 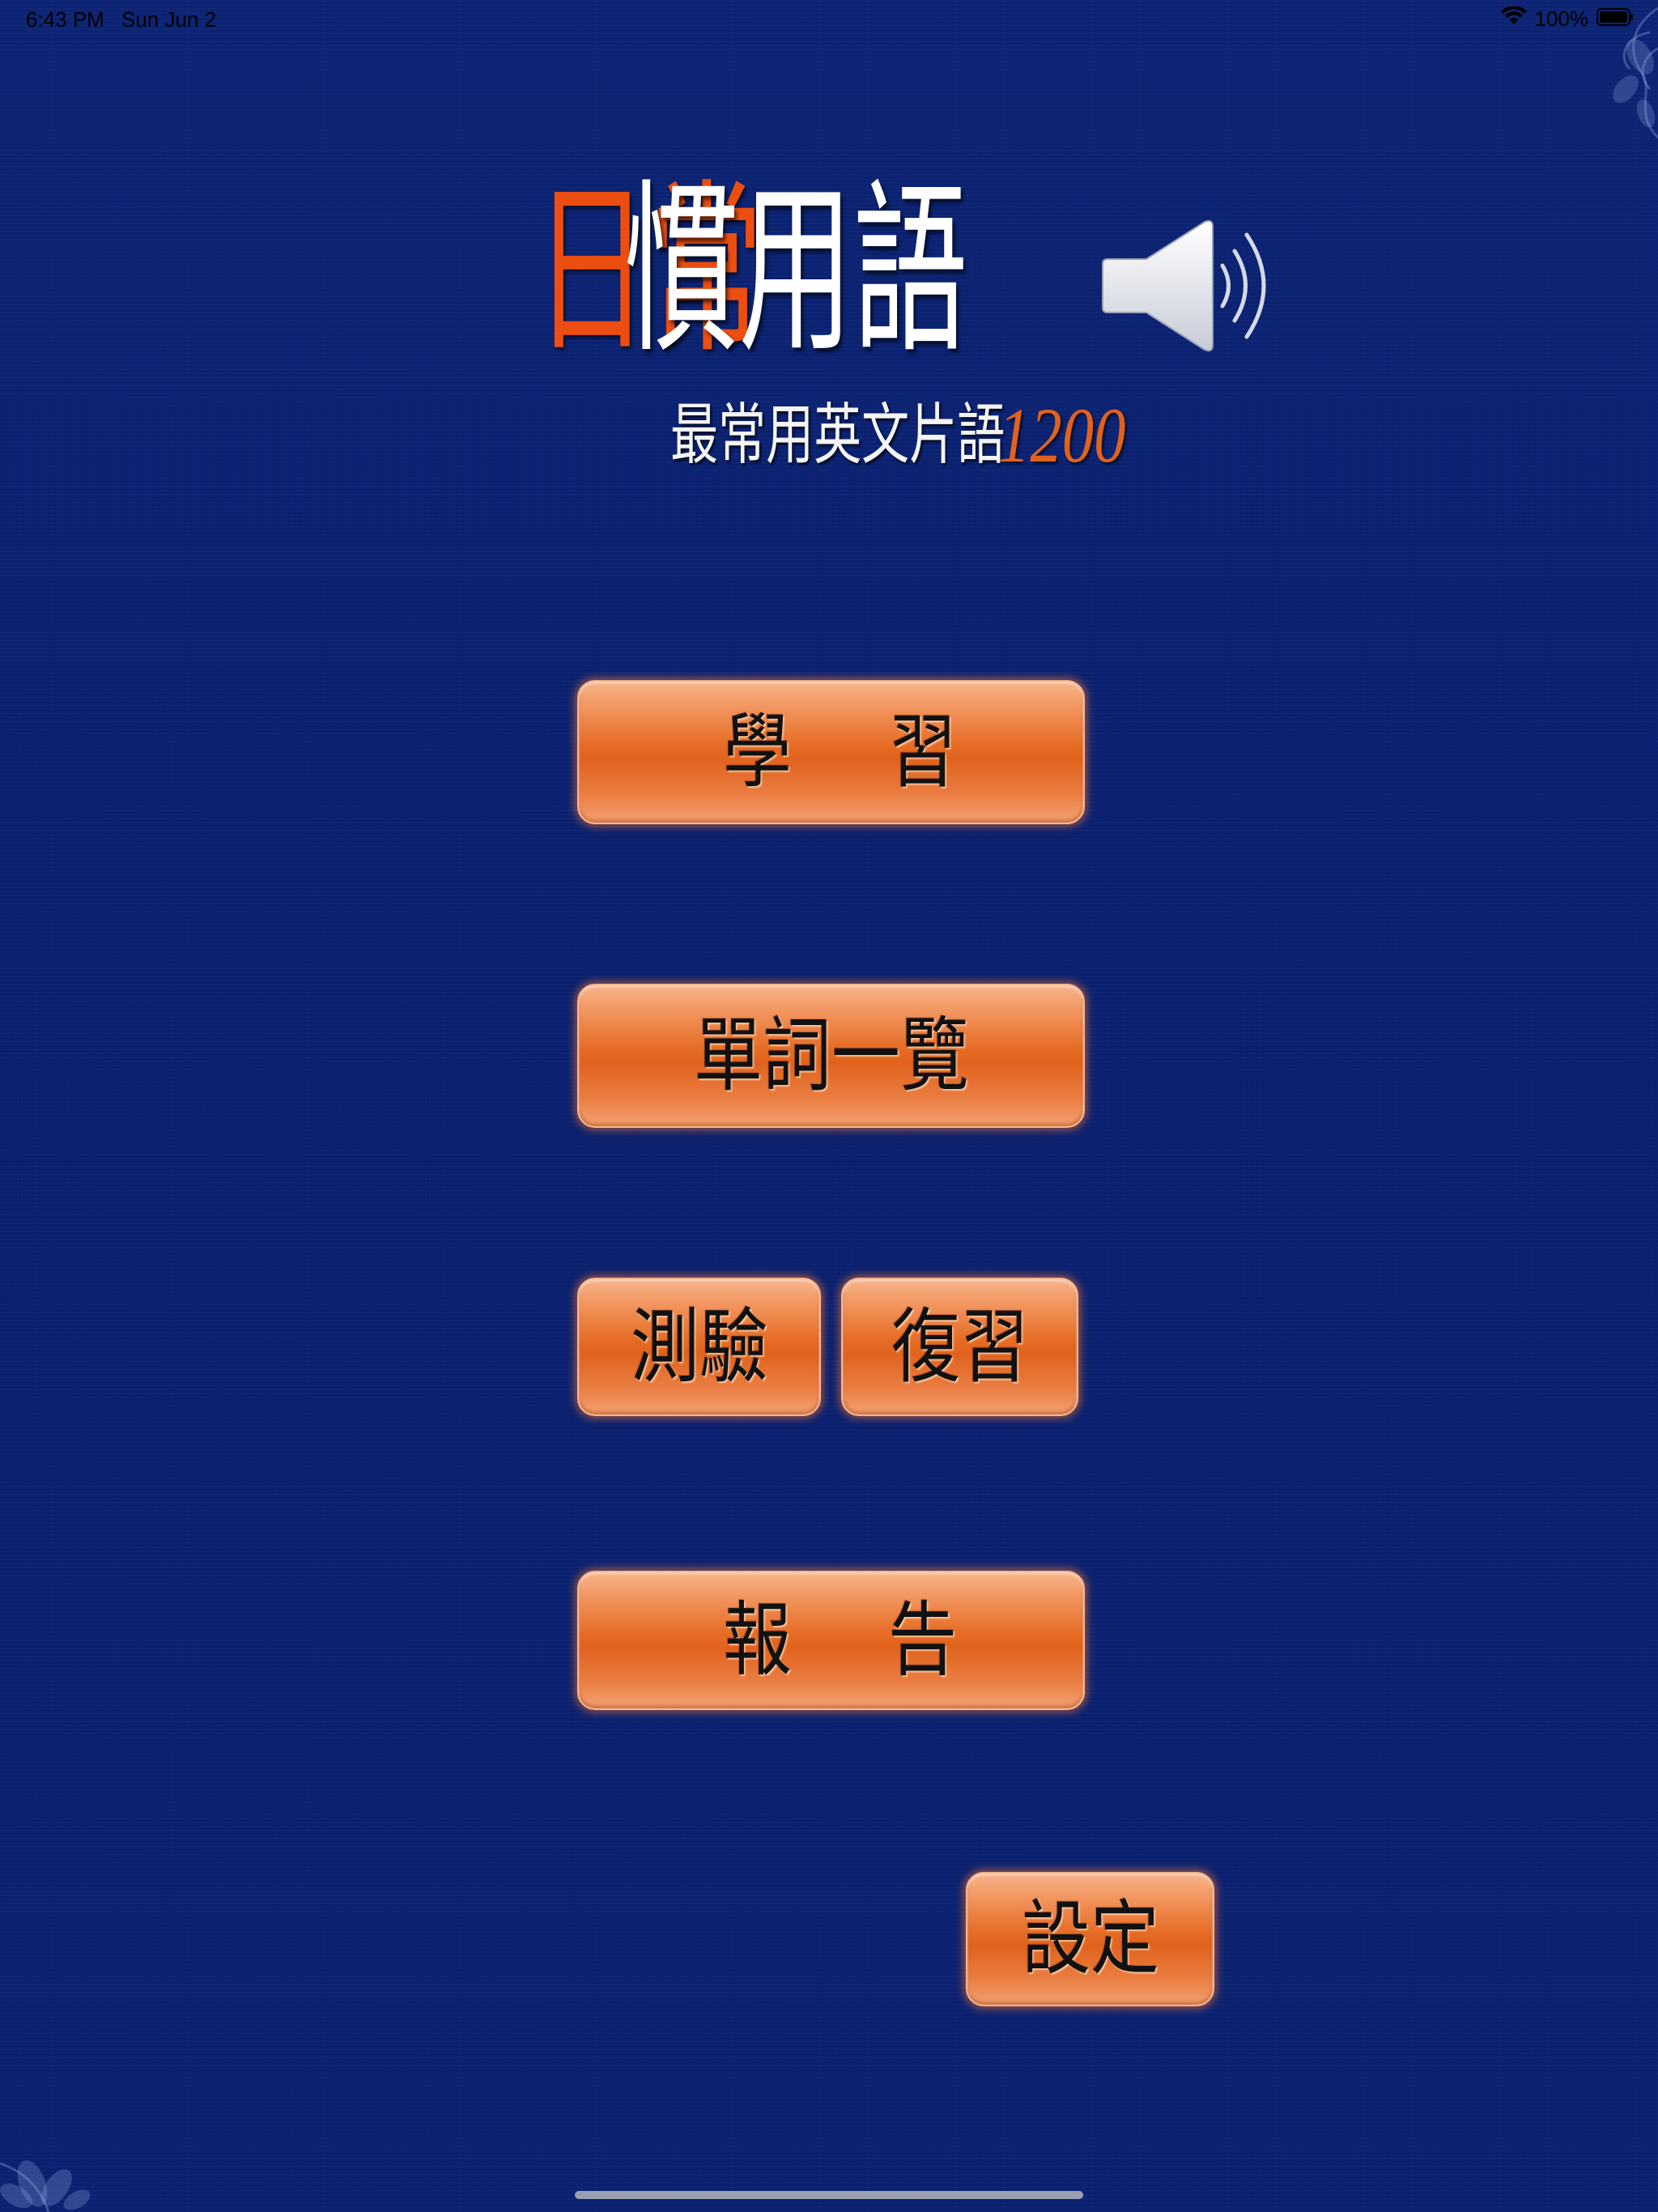 What do you see at coordinates (169, 19) in the screenshot?
I see `status-date: Sun Jun 2` at bounding box center [169, 19].